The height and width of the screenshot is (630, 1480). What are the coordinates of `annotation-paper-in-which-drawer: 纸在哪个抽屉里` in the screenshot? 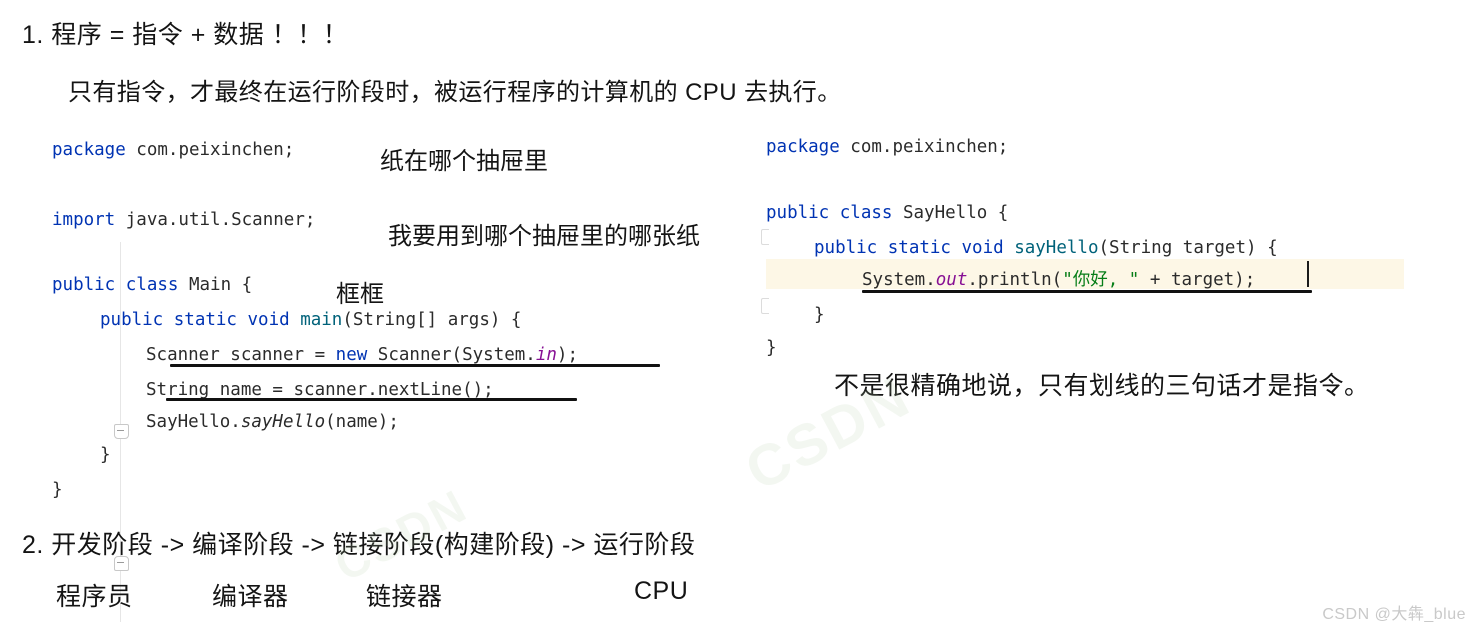 It's located at (464, 161).